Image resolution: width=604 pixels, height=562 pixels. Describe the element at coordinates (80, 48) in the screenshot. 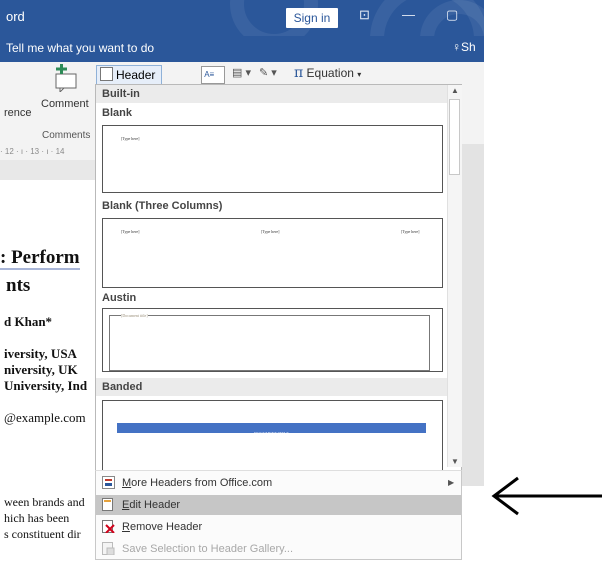

I see `tell-me-input: Tell me what you want to do` at that location.